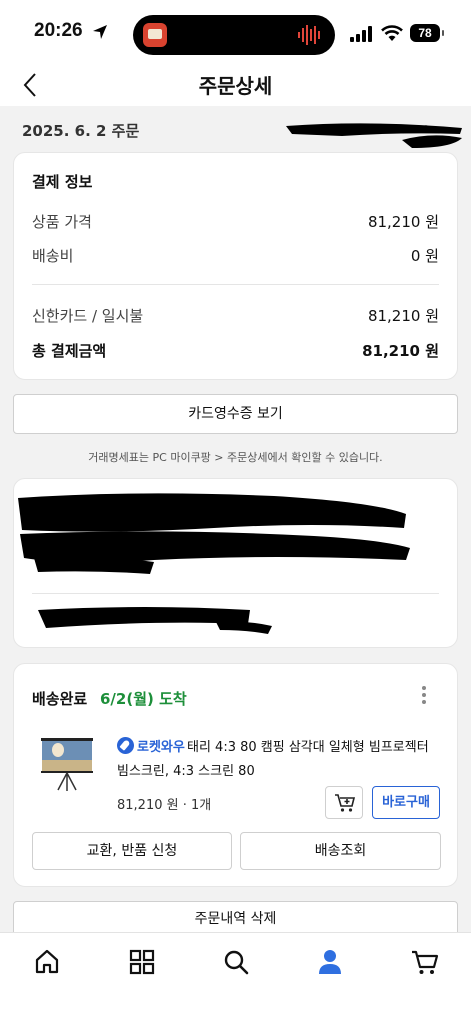  I want to click on payment-total-label: 총 결제금액, so click(69, 351).